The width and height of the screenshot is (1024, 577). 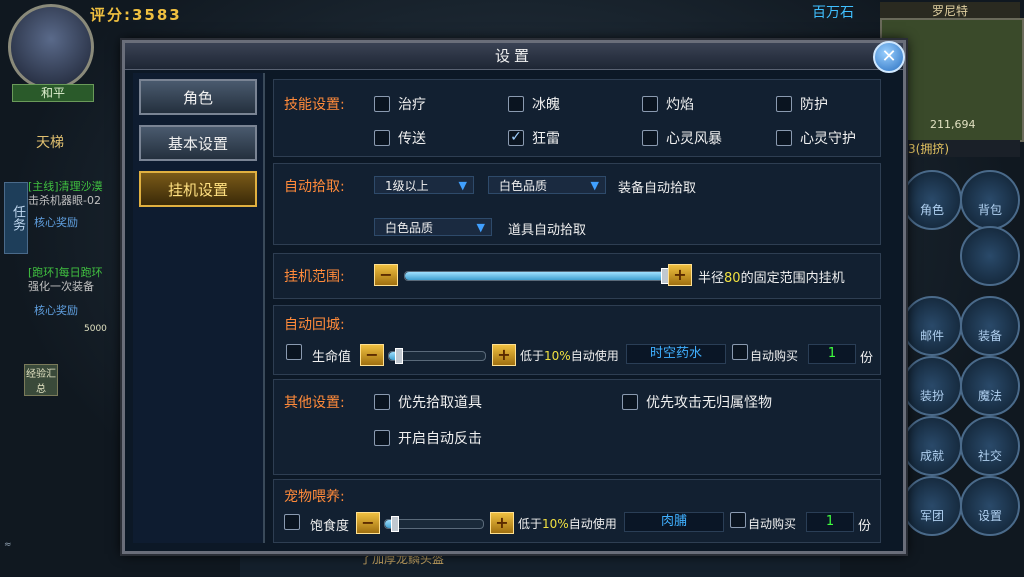 What do you see at coordinates (412, 105) in the screenshot?
I see `skill-label: 治疗` at bounding box center [412, 105].